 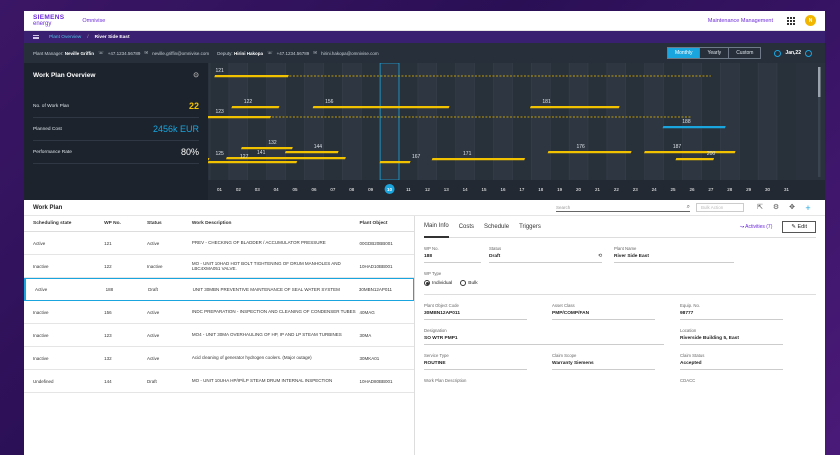 What do you see at coordinates (560, 189) in the screenshot?
I see `gantt-day-label: 19` at bounding box center [560, 189].